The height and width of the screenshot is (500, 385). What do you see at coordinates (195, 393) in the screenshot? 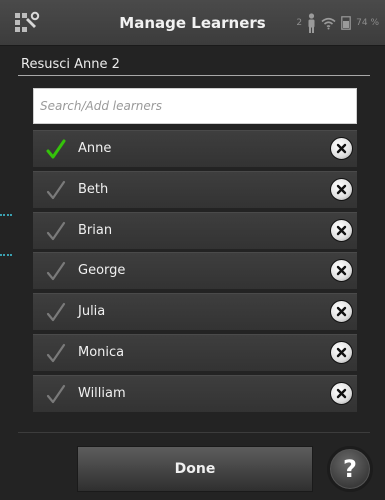
I see `list-item: William` at bounding box center [195, 393].